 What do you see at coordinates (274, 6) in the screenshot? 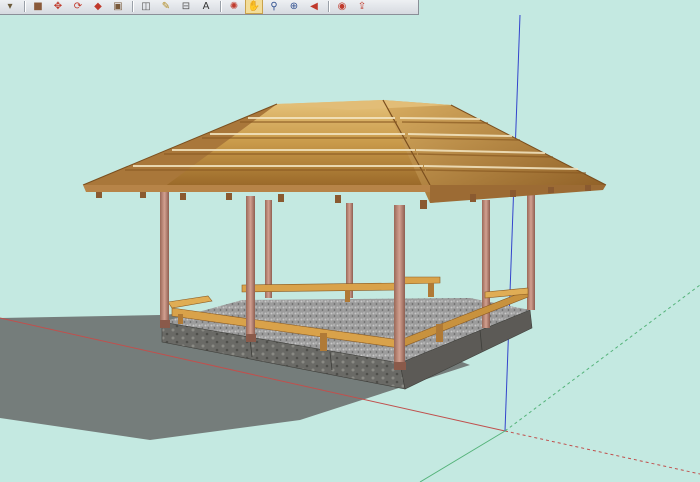
I see `zoom-icon: ⚲` at bounding box center [274, 6].